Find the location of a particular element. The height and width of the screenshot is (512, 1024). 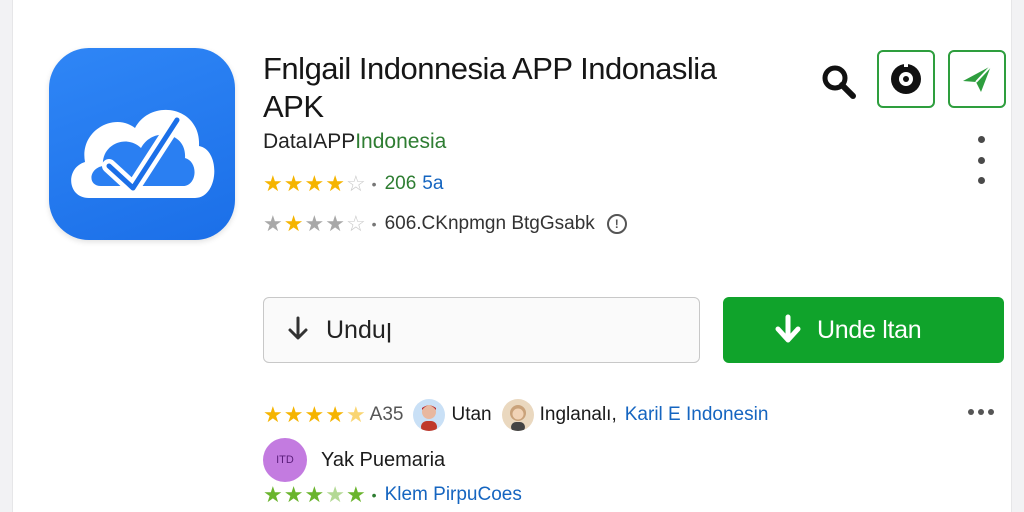

install-button: Unde ltan is located at coordinates (863, 330).